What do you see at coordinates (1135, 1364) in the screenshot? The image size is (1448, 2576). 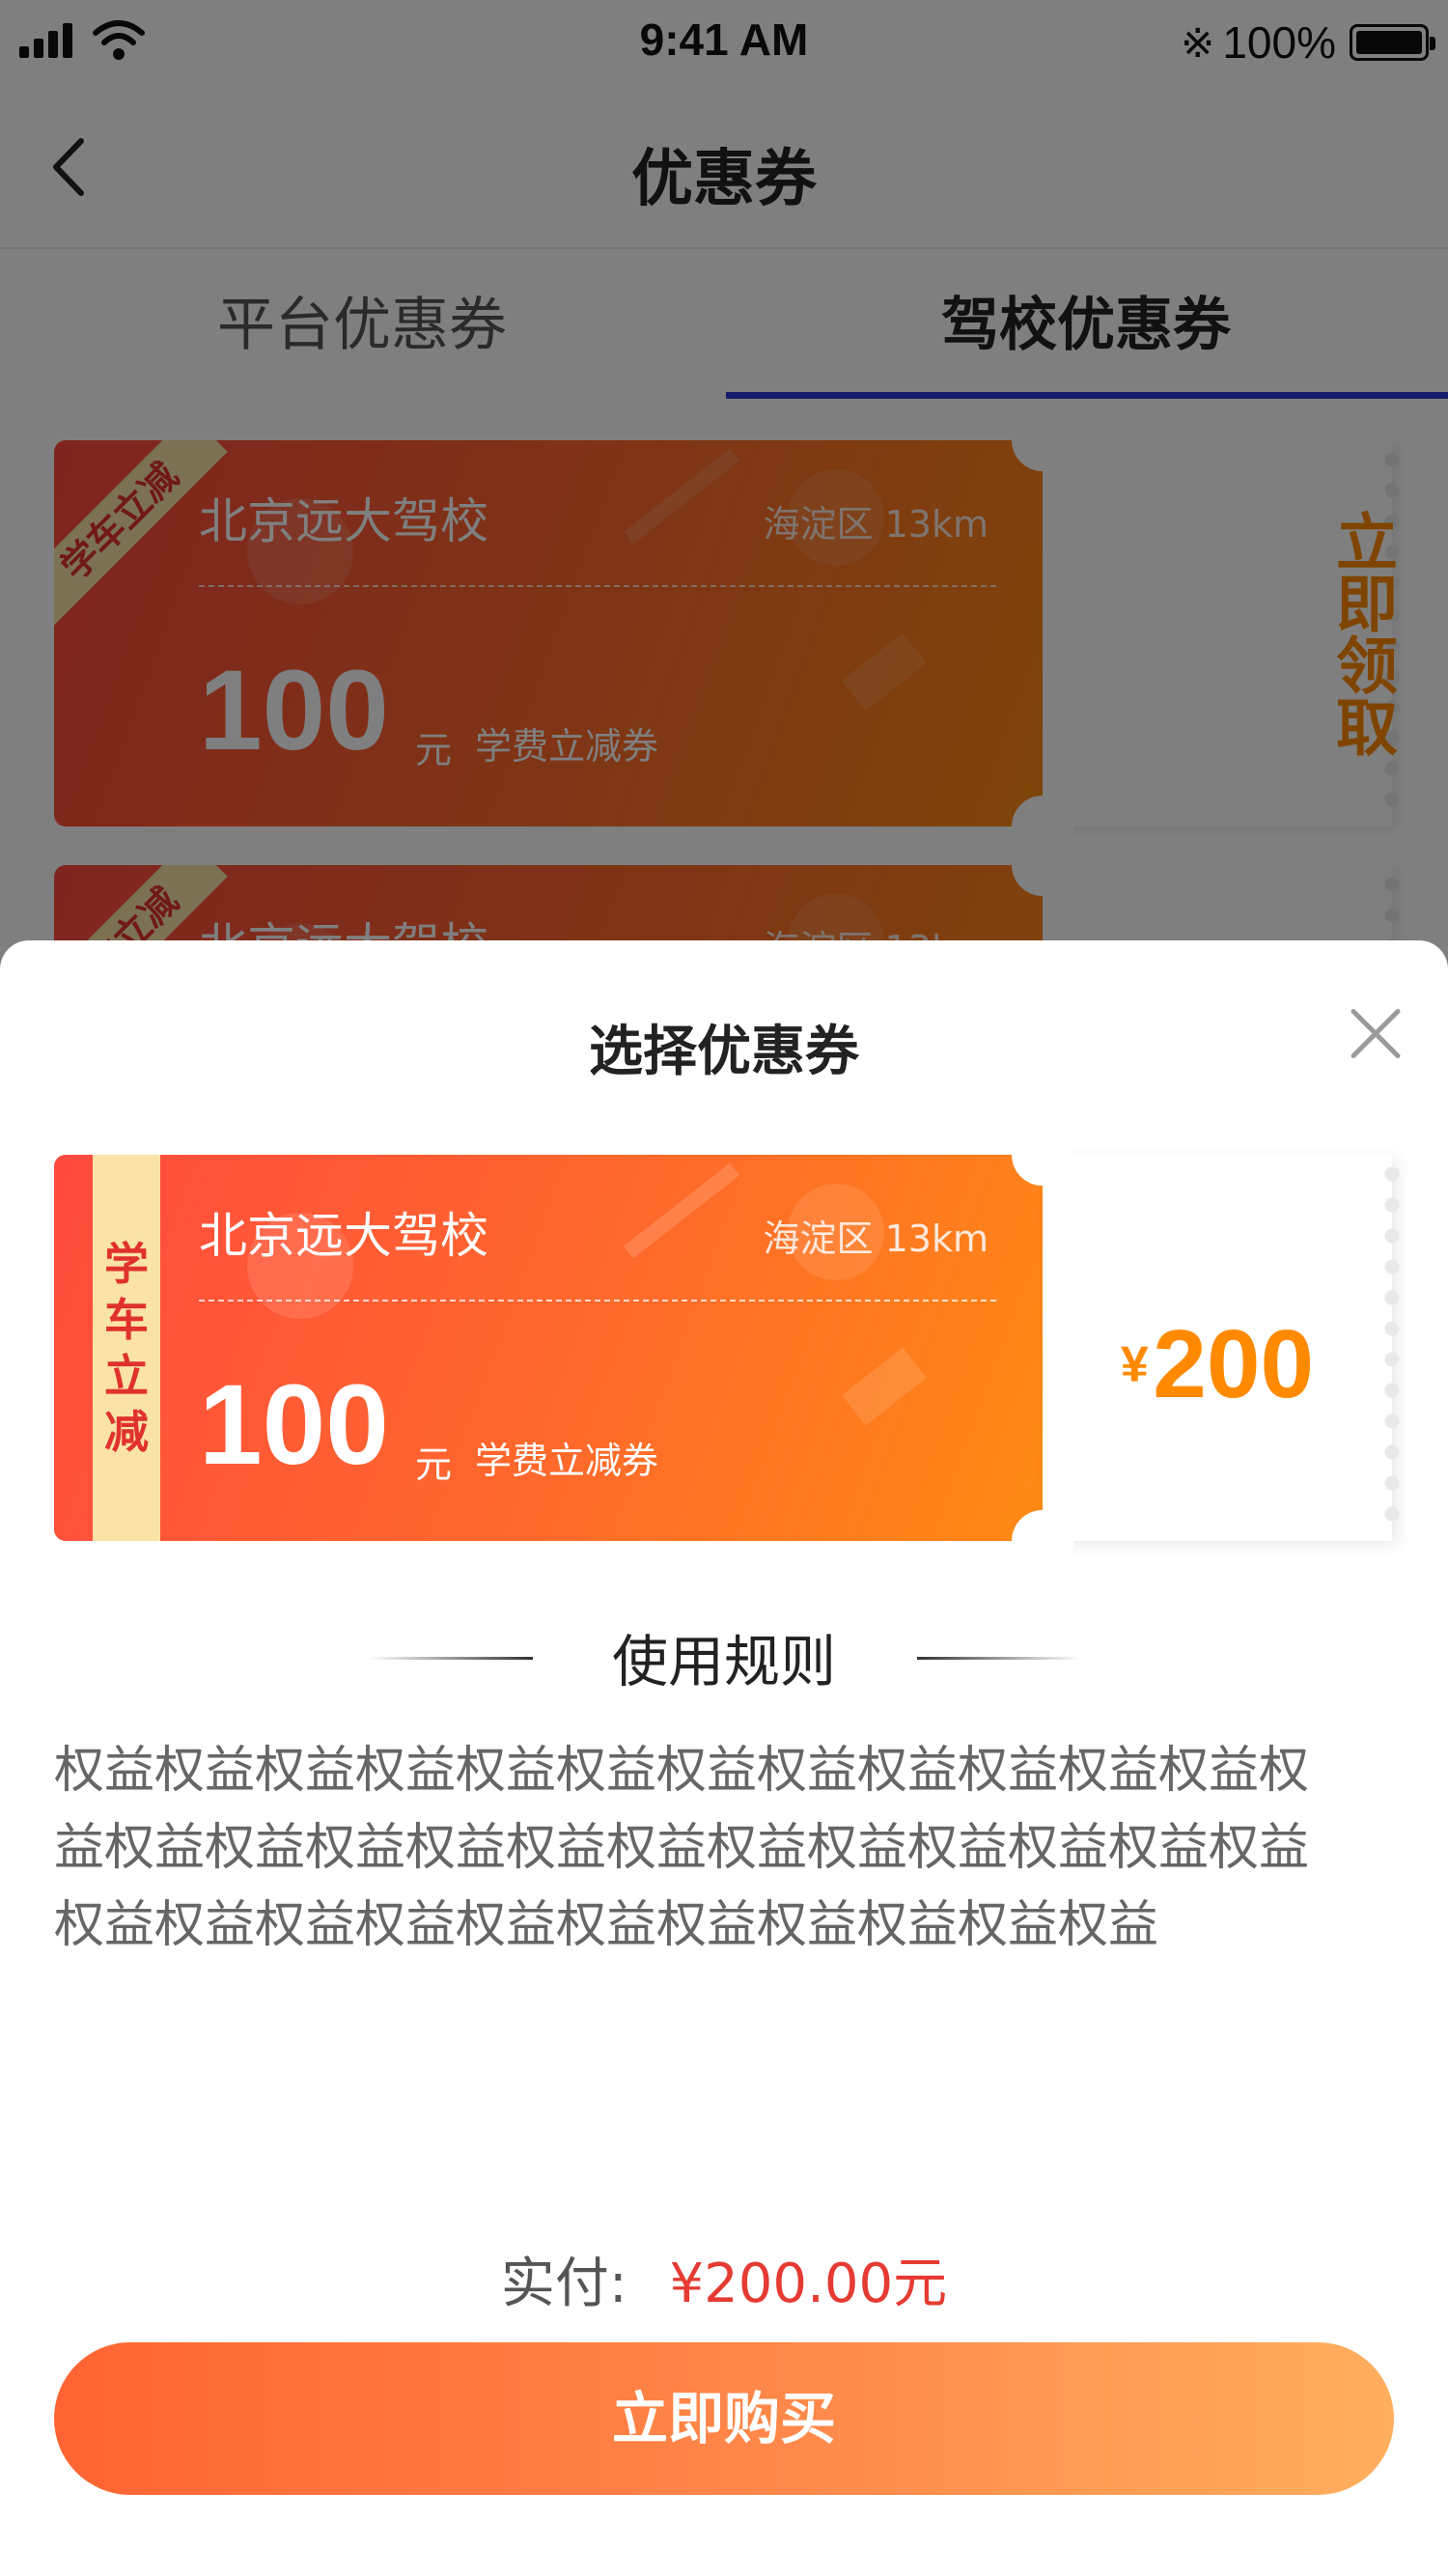 I see `currency-symbol: ¥` at bounding box center [1135, 1364].